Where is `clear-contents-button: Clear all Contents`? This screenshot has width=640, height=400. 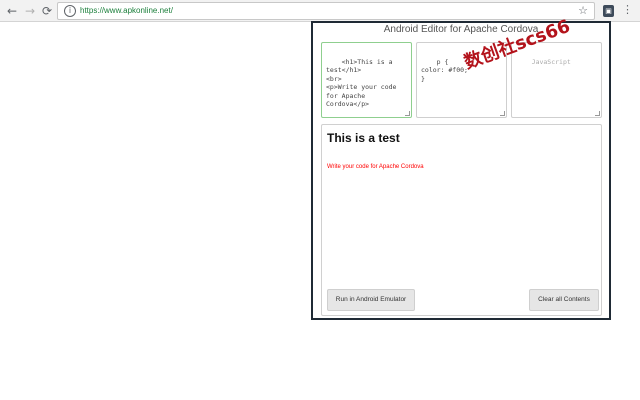 clear-contents-button: Clear all Contents is located at coordinates (564, 300).